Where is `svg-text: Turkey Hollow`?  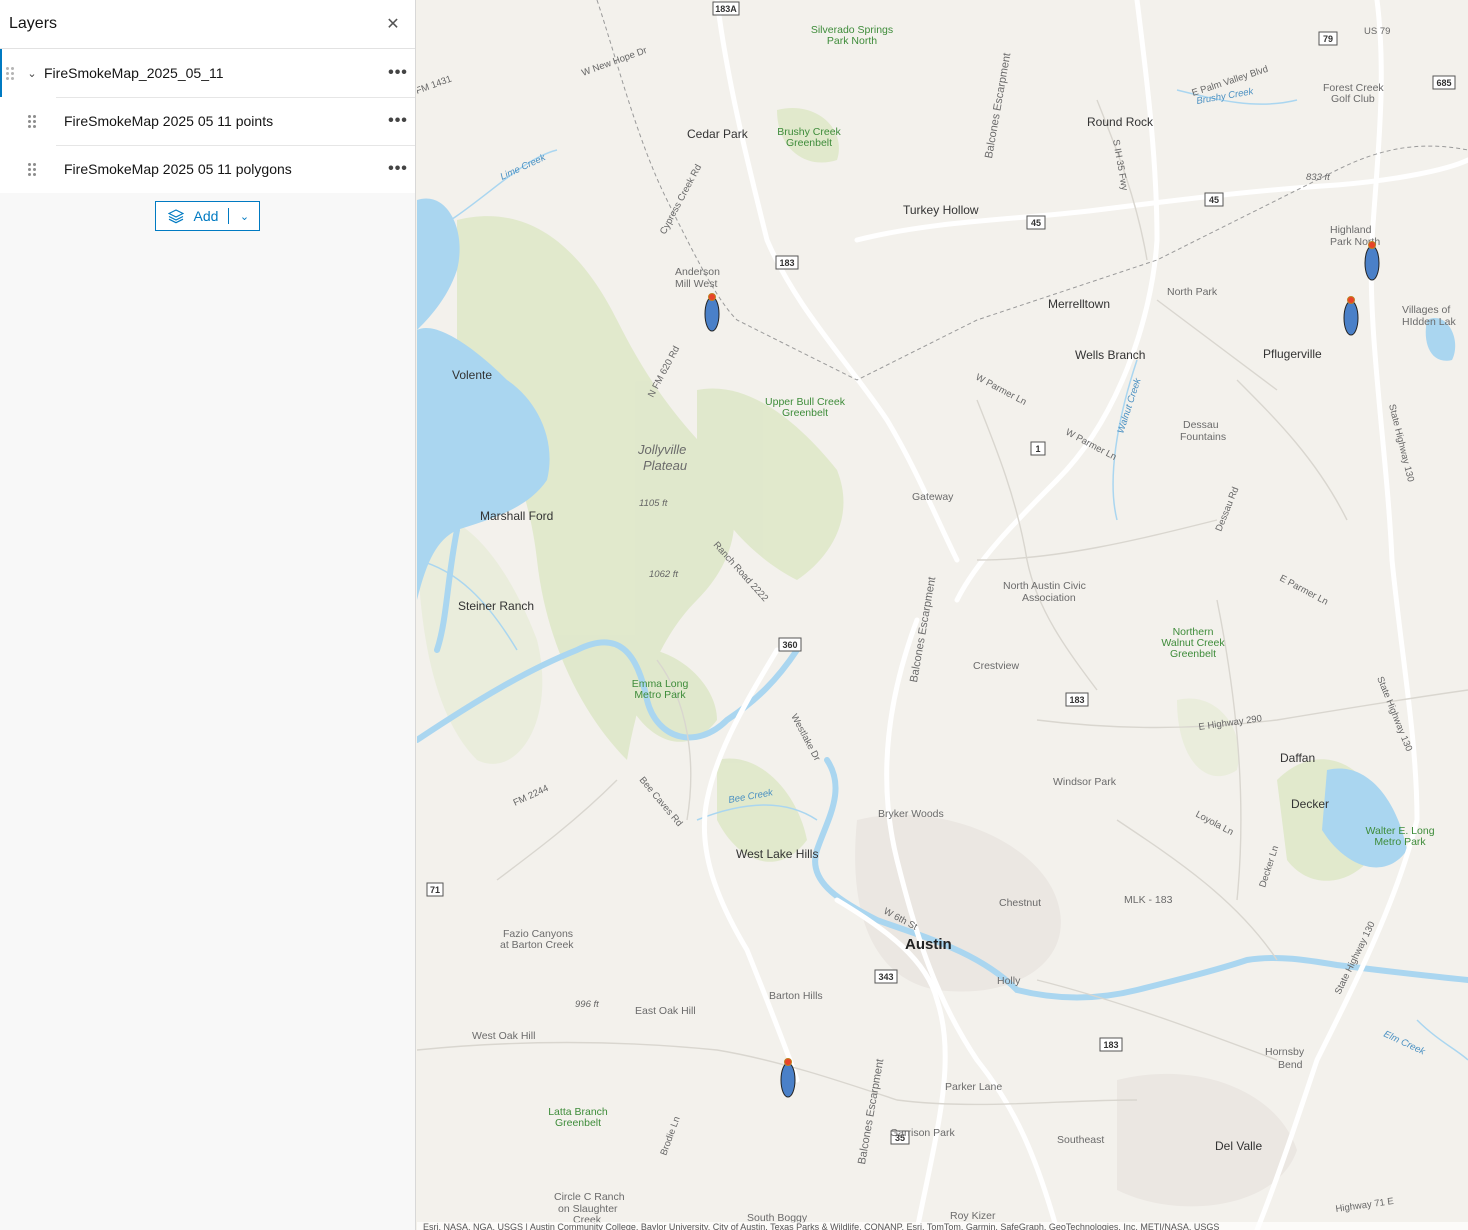
svg-text: Turkey Hollow is located at coordinates (941, 210).